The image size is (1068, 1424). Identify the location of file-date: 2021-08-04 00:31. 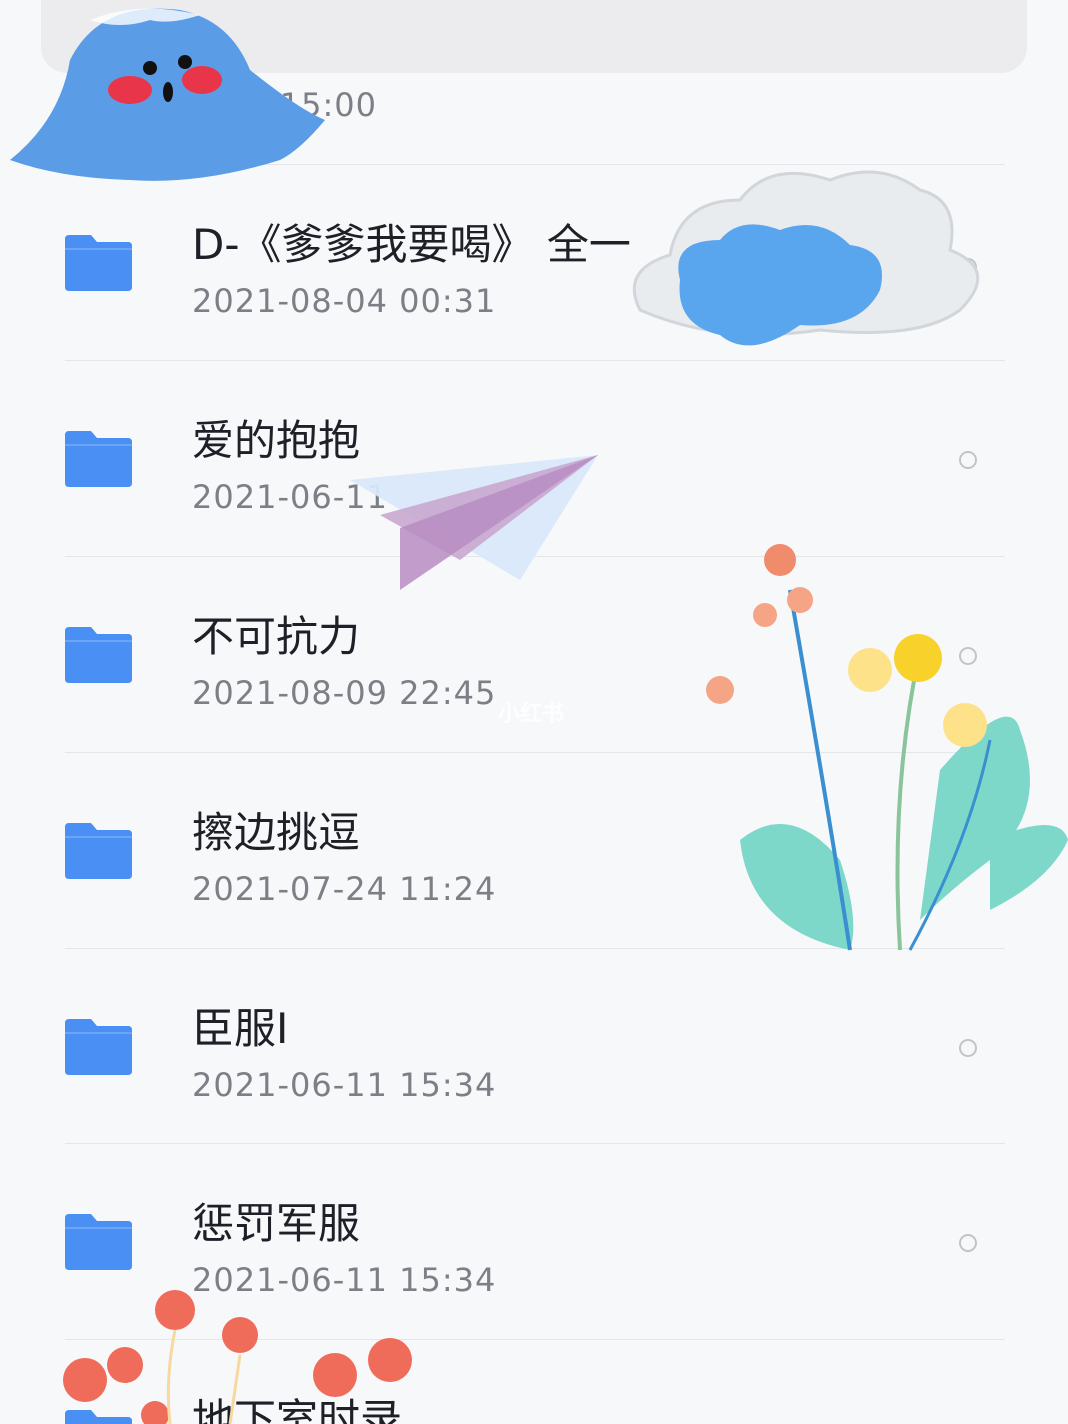
(344, 301).